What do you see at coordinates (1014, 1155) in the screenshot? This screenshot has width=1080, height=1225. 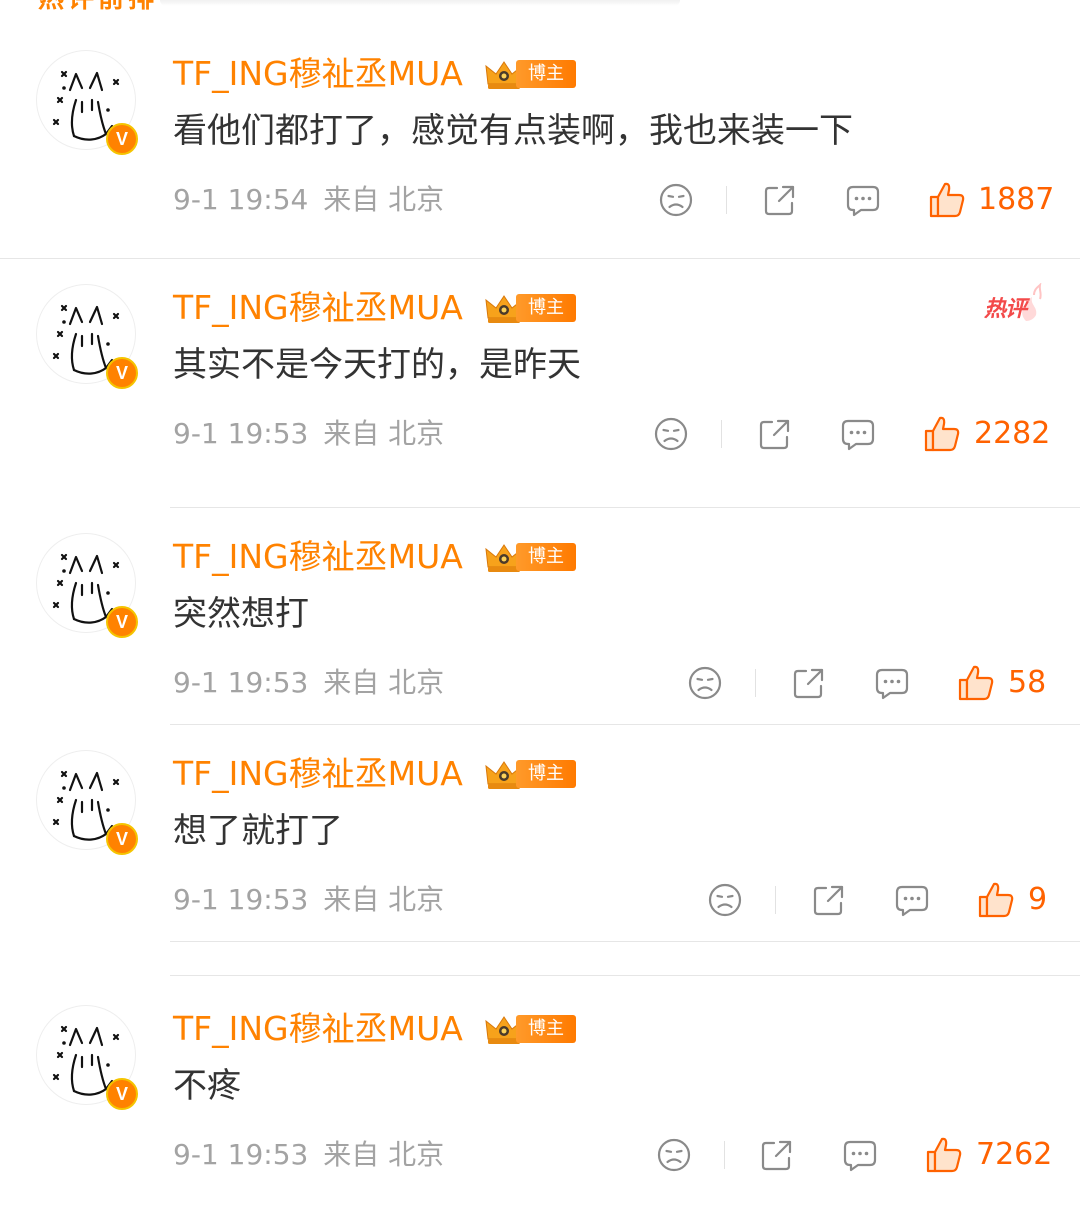 I see `like-count: 7262` at bounding box center [1014, 1155].